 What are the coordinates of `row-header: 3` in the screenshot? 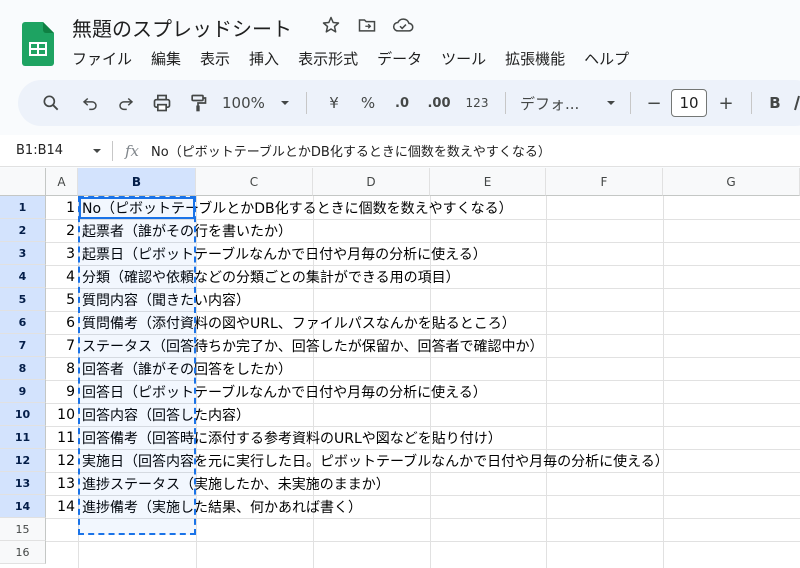 It's located at (23, 253).